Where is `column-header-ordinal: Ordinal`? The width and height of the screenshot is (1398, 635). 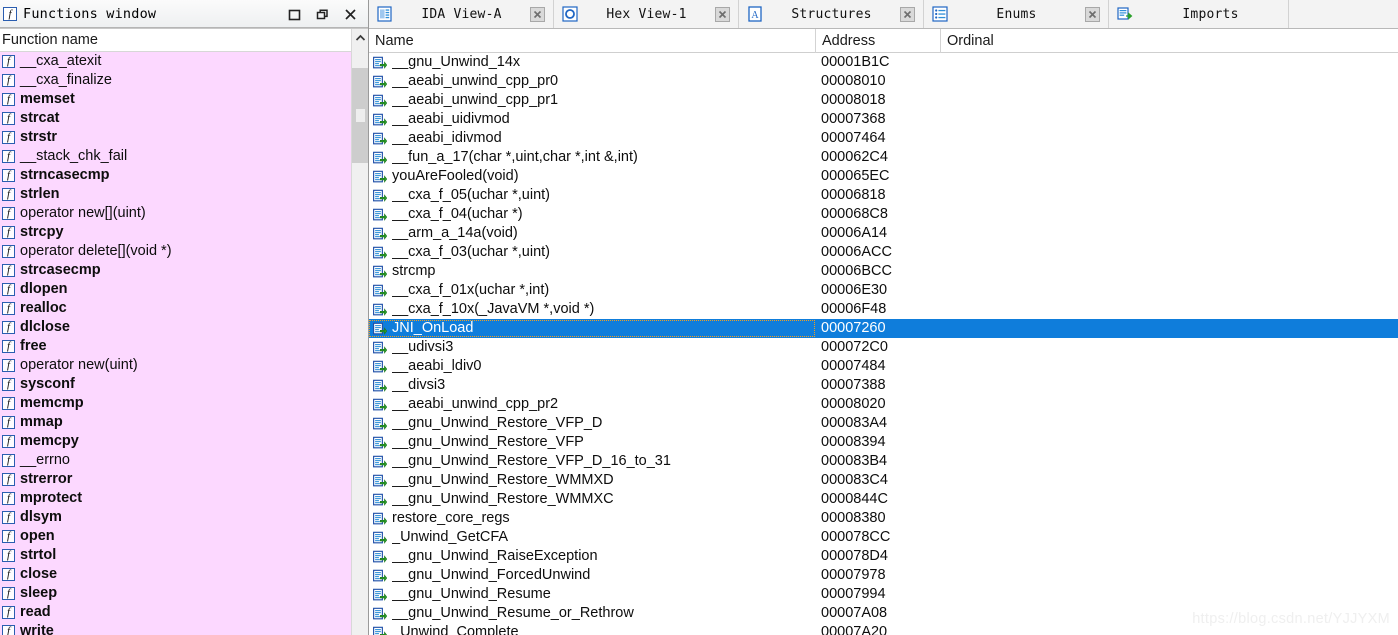 column-header-ordinal: Ordinal is located at coordinates (1169, 40).